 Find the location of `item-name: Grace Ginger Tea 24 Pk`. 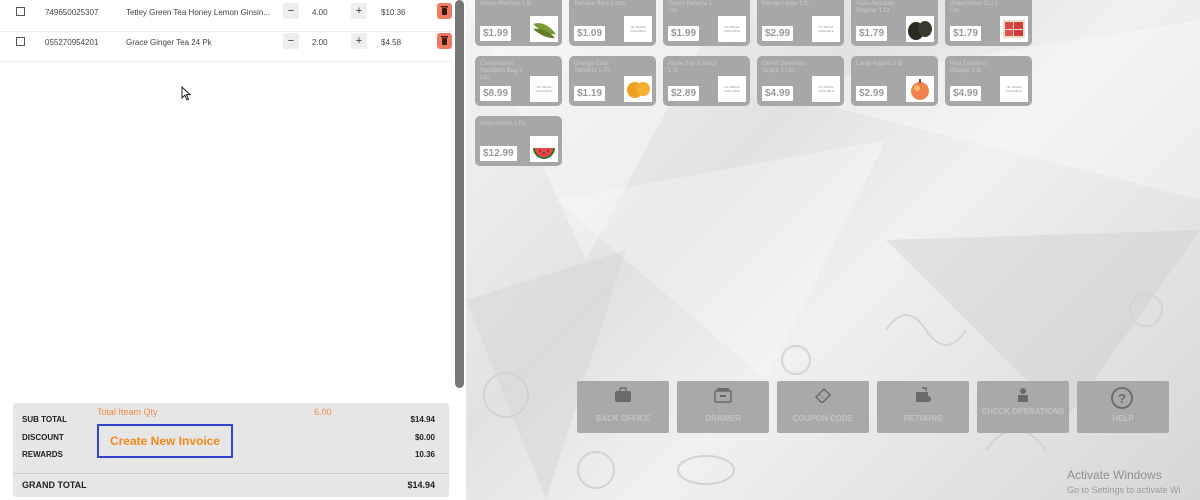

item-name: Grace Ginger Tea 24 Pk is located at coordinates (169, 42).